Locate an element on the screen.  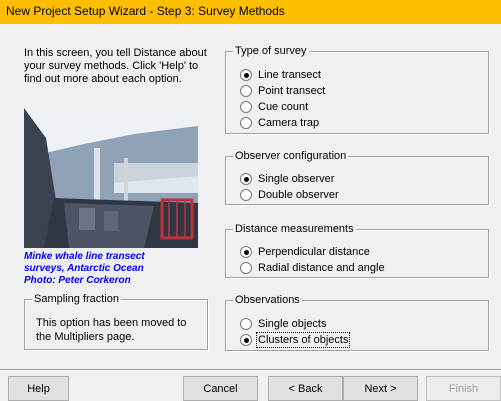
radio-label: Cue count is located at coordinates (283, 107).